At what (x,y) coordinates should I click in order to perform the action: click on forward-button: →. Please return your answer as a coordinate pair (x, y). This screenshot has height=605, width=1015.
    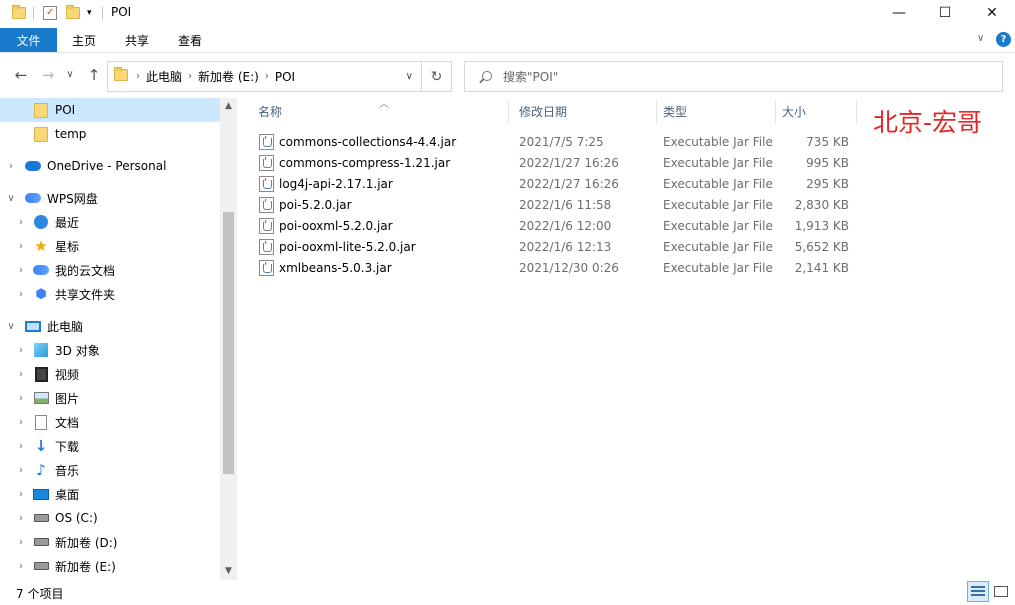
    Looking at the image, I should click on (48, 75).